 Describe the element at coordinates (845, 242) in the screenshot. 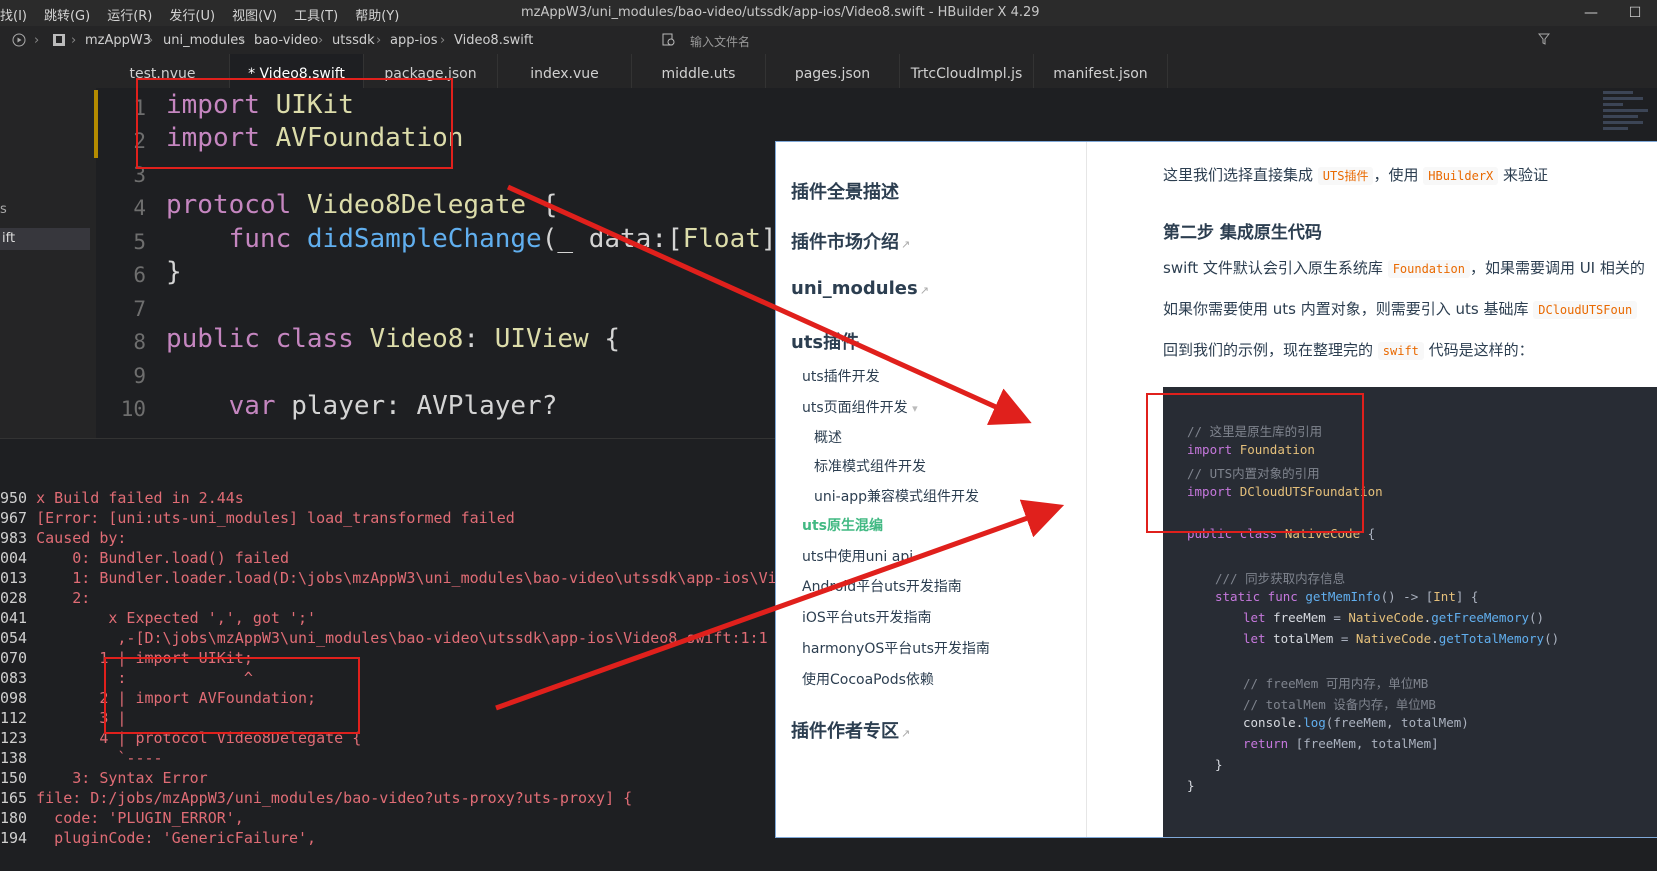

I see `nav-heading-label: 插件市场介绍` at that location.